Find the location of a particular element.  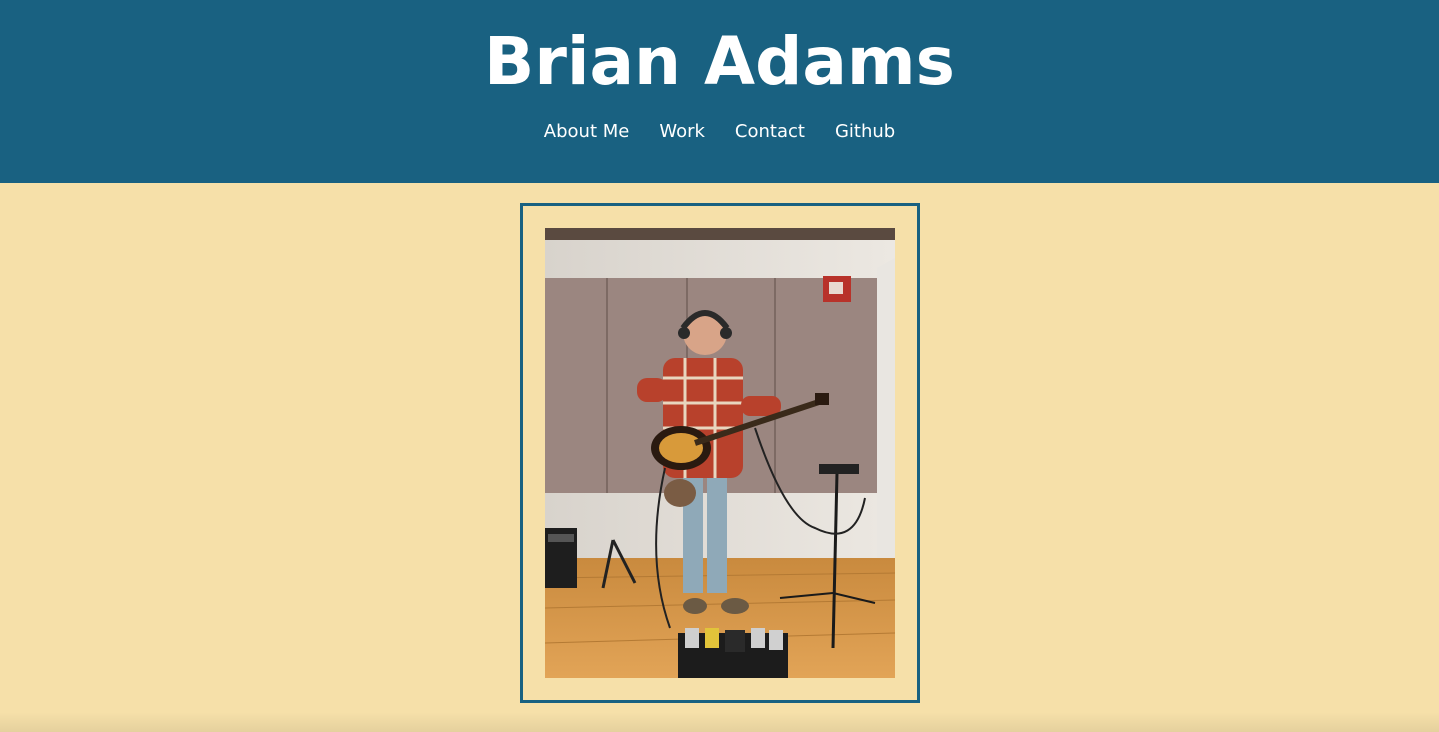

page-bottom-shadow is located at coordinates (719, 722).